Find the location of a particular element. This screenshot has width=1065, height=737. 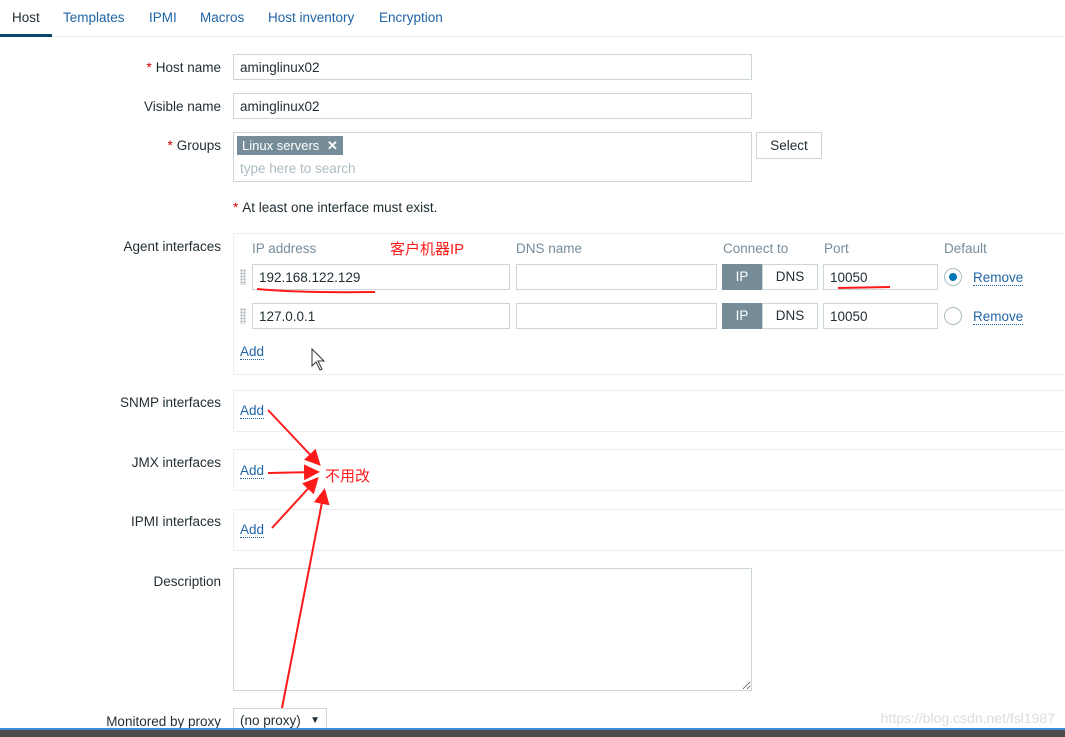

watermark: https://blog.csdn.net/fsl1987 is located at coordinates (967, 718).